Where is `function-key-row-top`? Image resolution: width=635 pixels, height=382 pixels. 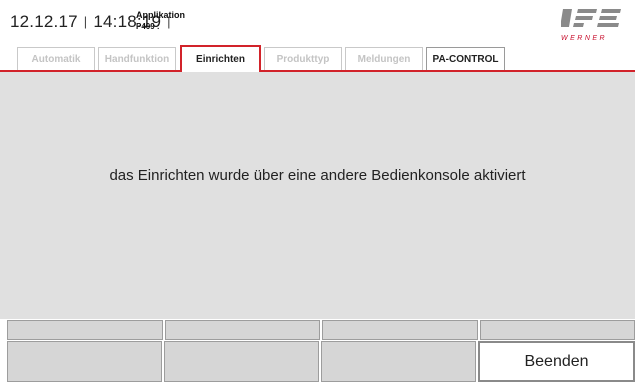 function-key-row-top is located at coordinates (321, 330).